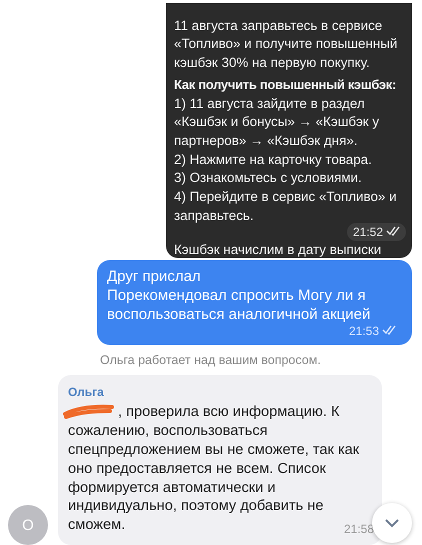  Describe the element at coordinates (154, 276) in the screenshot. I see `message-text: Друг прислал` at that location.